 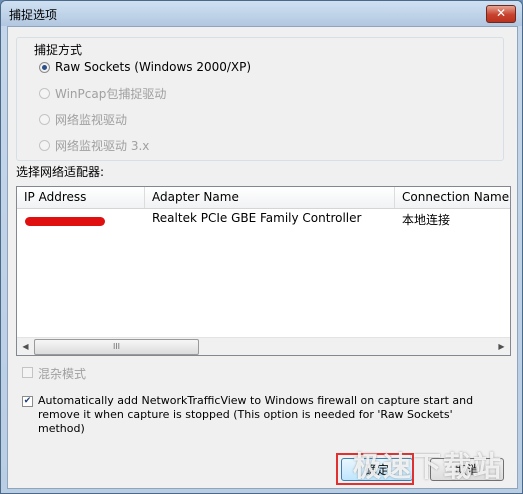 What do you see at coordinates (153, 67) in the screenshot?
I see `radio-raw-sockets-label: Raw Sockets (Windows 2000/XP)` at bounding box center [153, 67].